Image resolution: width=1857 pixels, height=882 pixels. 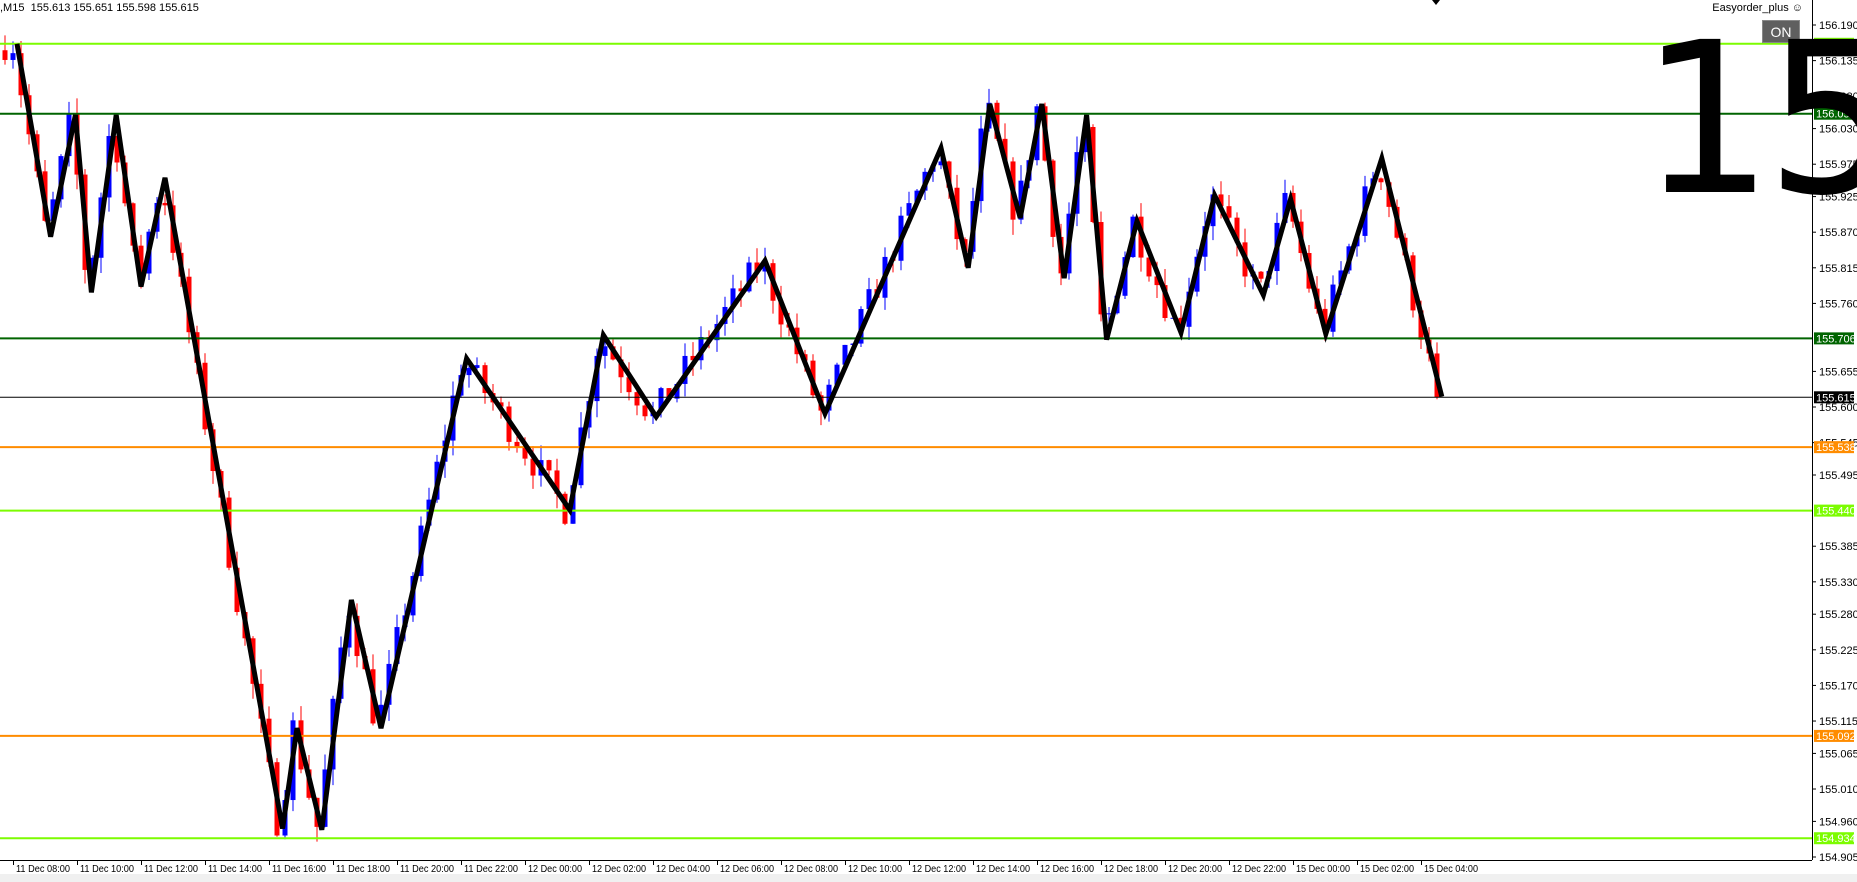 What do you see at coordinates (1838, 583) in the screenshot?
I see `price-tick-label: 155.330` at bounding box center [1838, 583].